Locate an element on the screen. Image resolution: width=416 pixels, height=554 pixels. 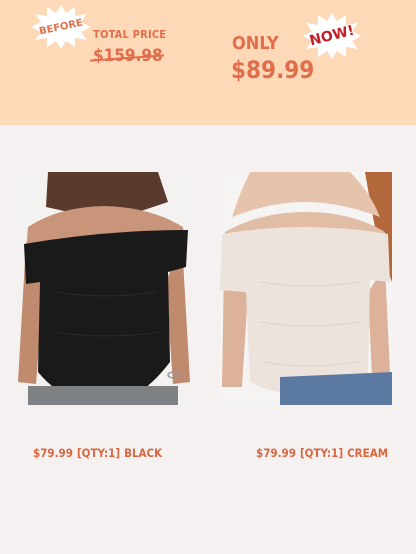
product-caption-black: $79.99 [QTY:1] BLACK is located at coordinates (97, 453).